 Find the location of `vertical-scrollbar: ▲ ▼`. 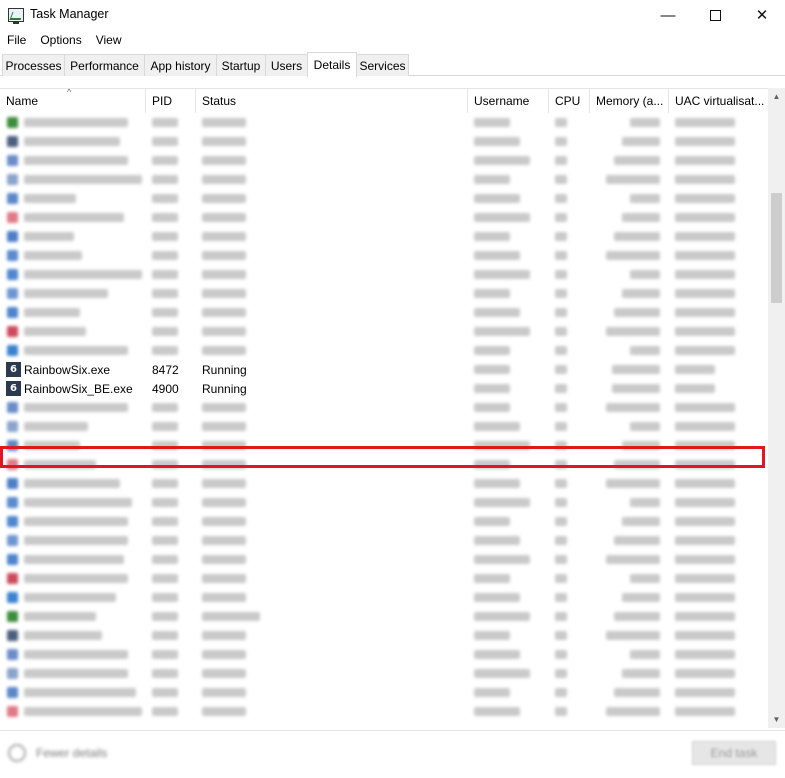

vertical-scrollbar: ▲ ▼ is located at coordinates (776, 408).